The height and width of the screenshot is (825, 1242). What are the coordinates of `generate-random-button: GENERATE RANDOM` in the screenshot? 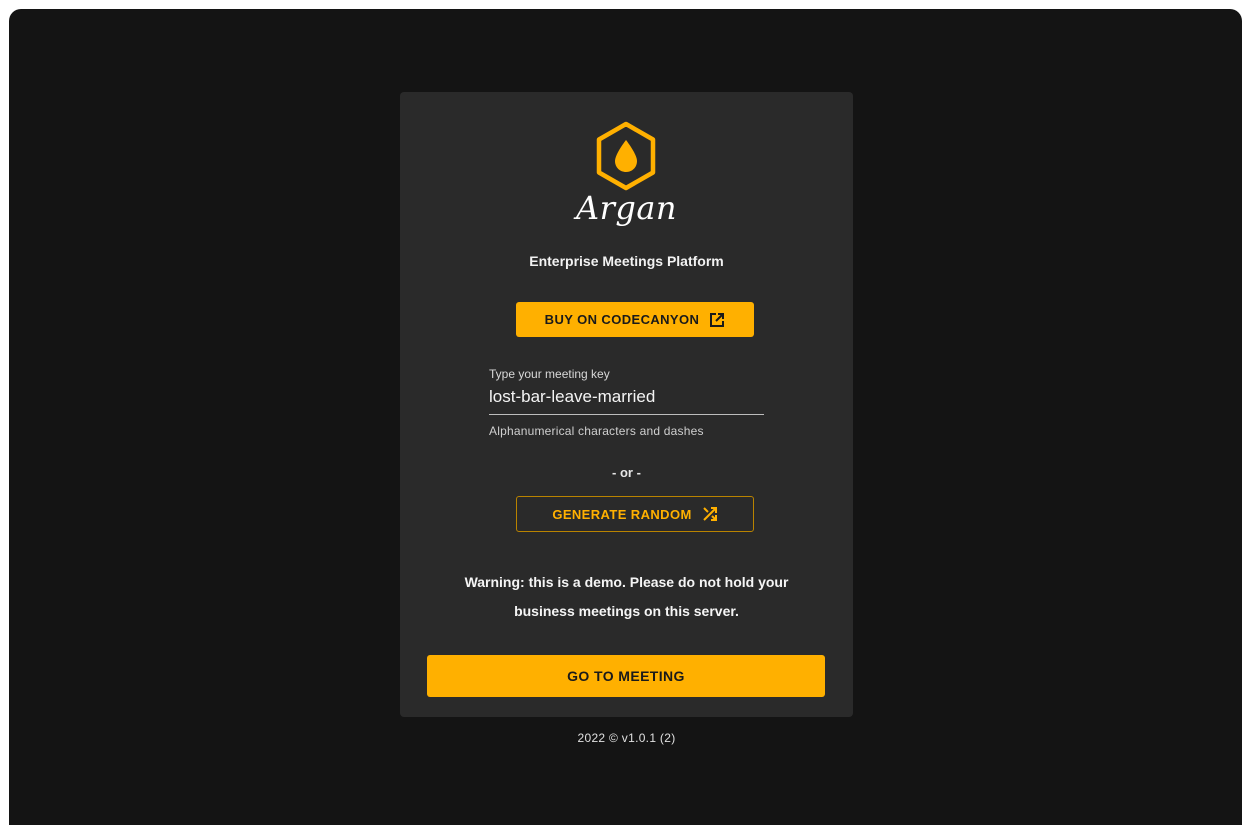 It's located at (635, 514).